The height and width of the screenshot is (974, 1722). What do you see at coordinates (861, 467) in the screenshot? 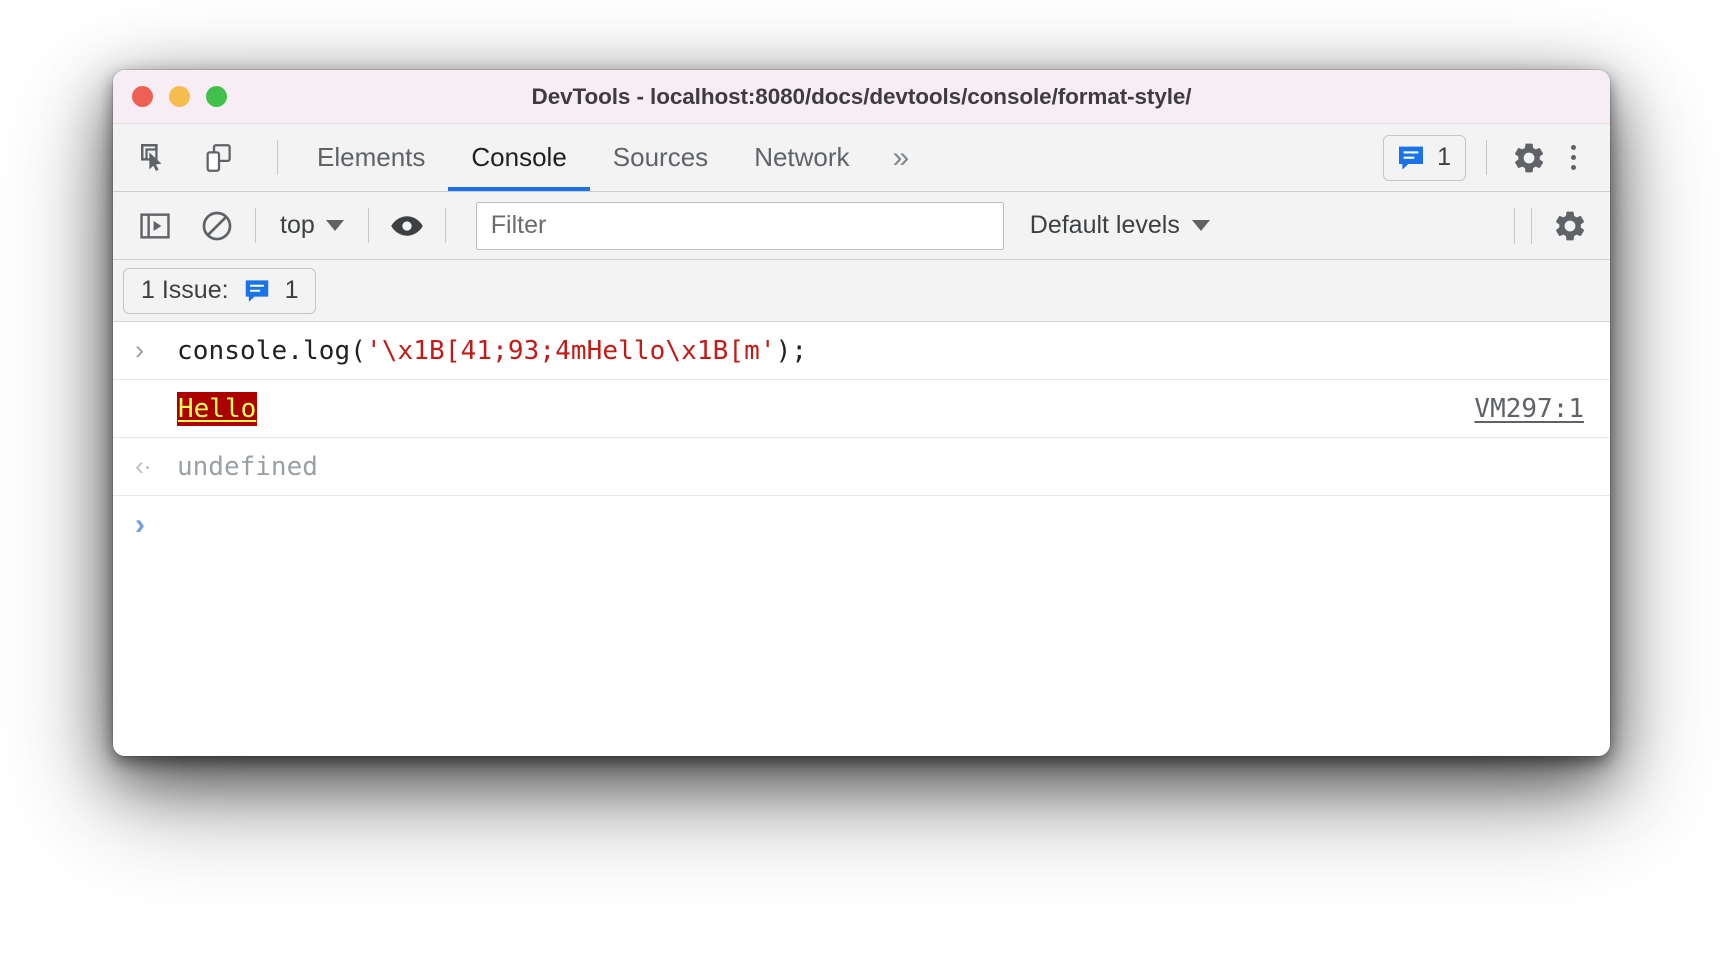
I see `console-return-row: ‹· undefined` at bounding box center [861, 467].